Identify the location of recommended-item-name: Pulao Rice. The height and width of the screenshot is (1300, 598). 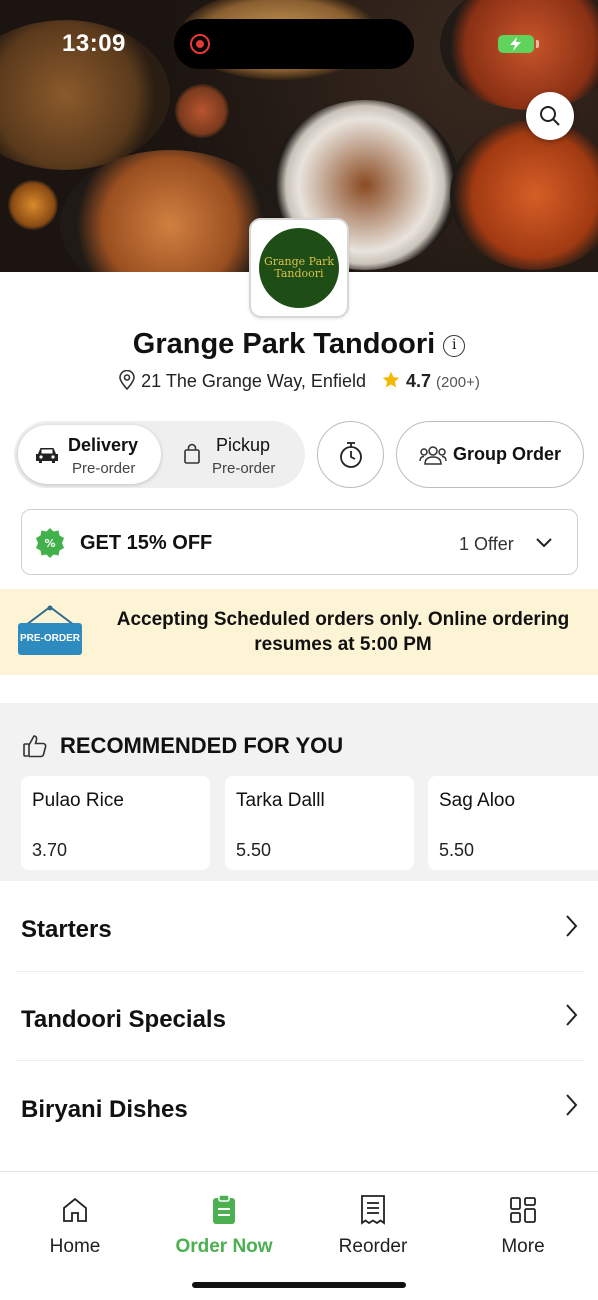
(78, 800).